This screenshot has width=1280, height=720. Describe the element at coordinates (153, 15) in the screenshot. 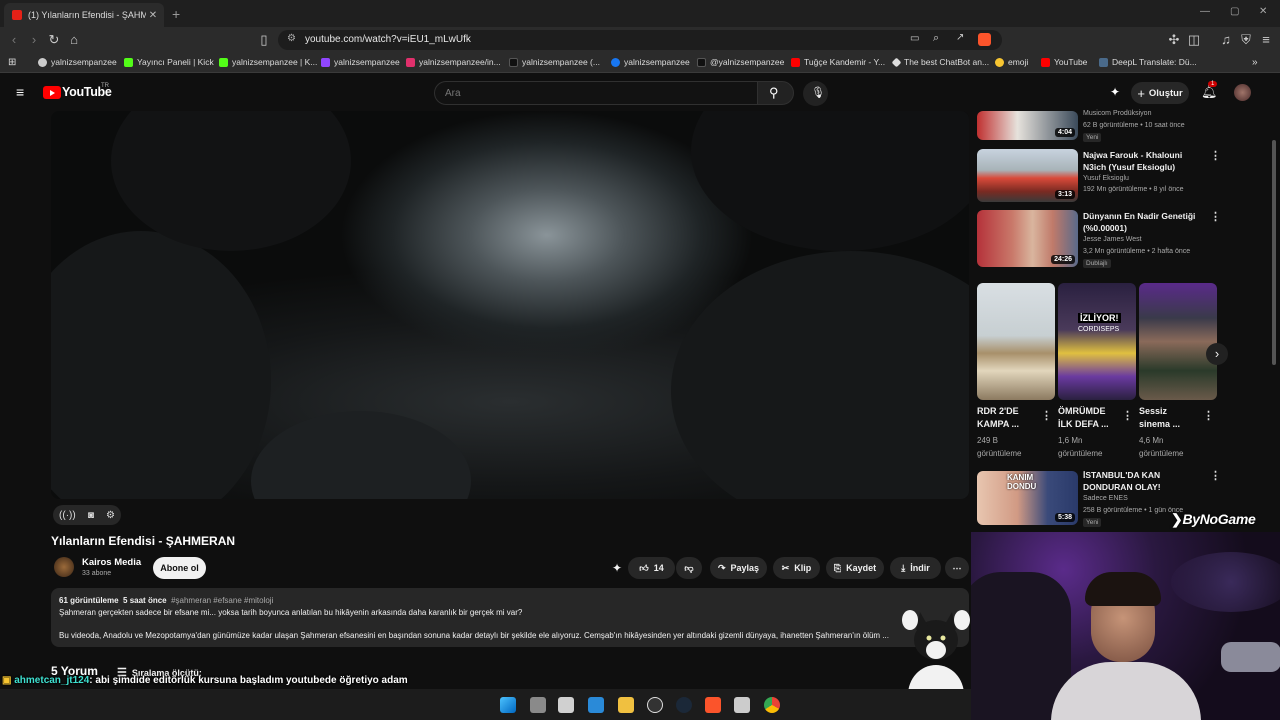

I see `tab-close-icon: ✕` at that location.